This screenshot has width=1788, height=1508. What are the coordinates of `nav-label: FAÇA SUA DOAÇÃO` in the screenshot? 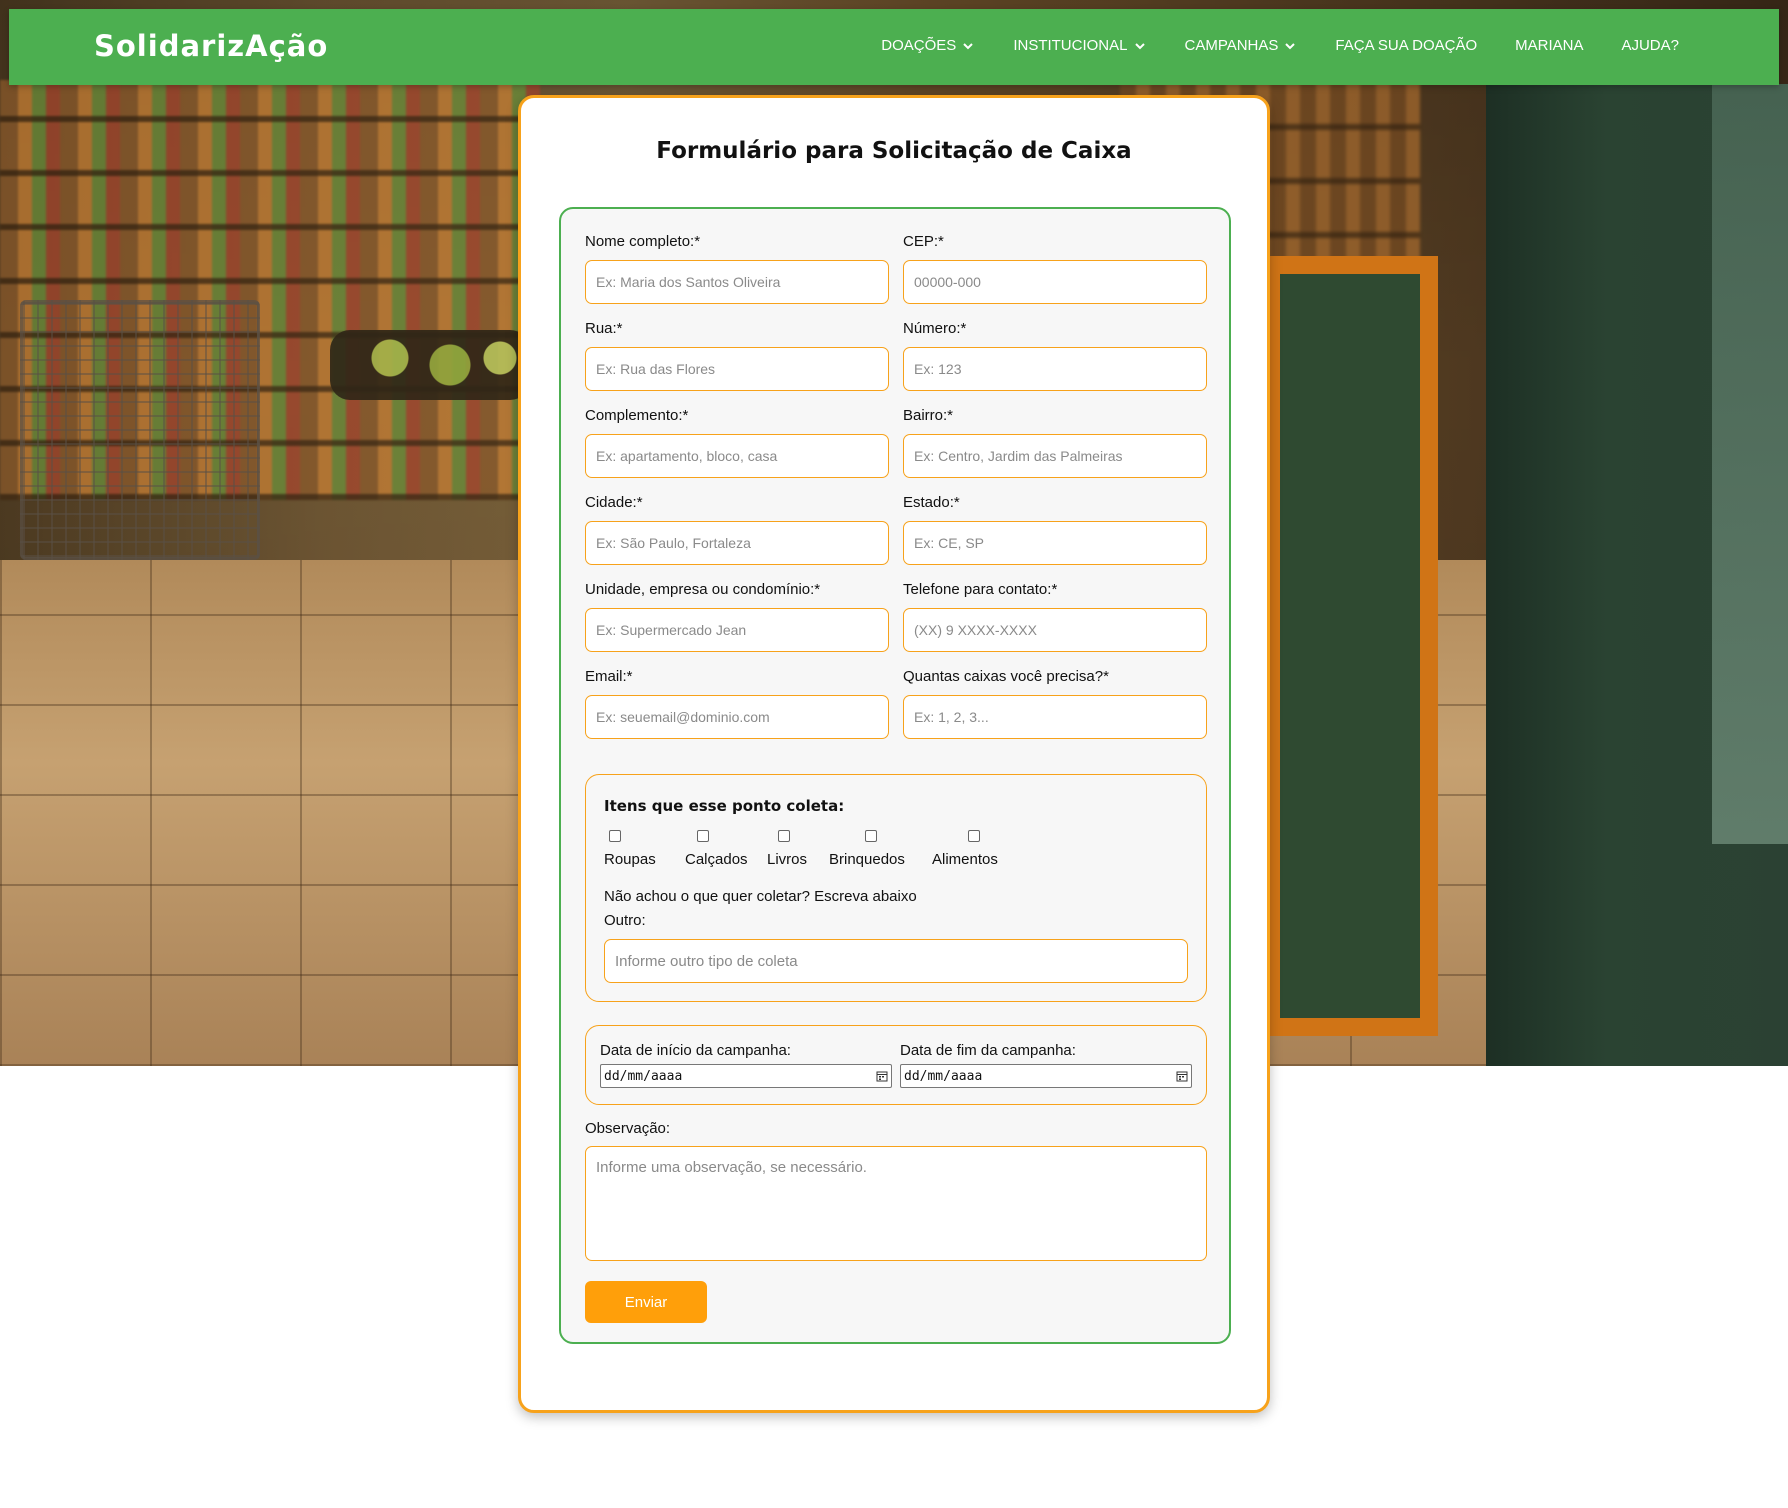 It's located at (1406, 45).